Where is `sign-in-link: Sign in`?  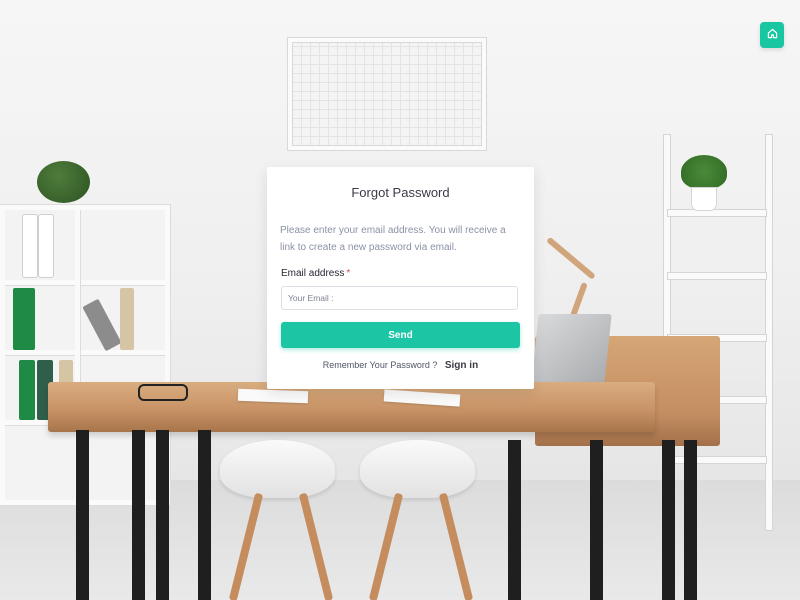
sign-in-link: Sign in is located at coordinates (461, 365).